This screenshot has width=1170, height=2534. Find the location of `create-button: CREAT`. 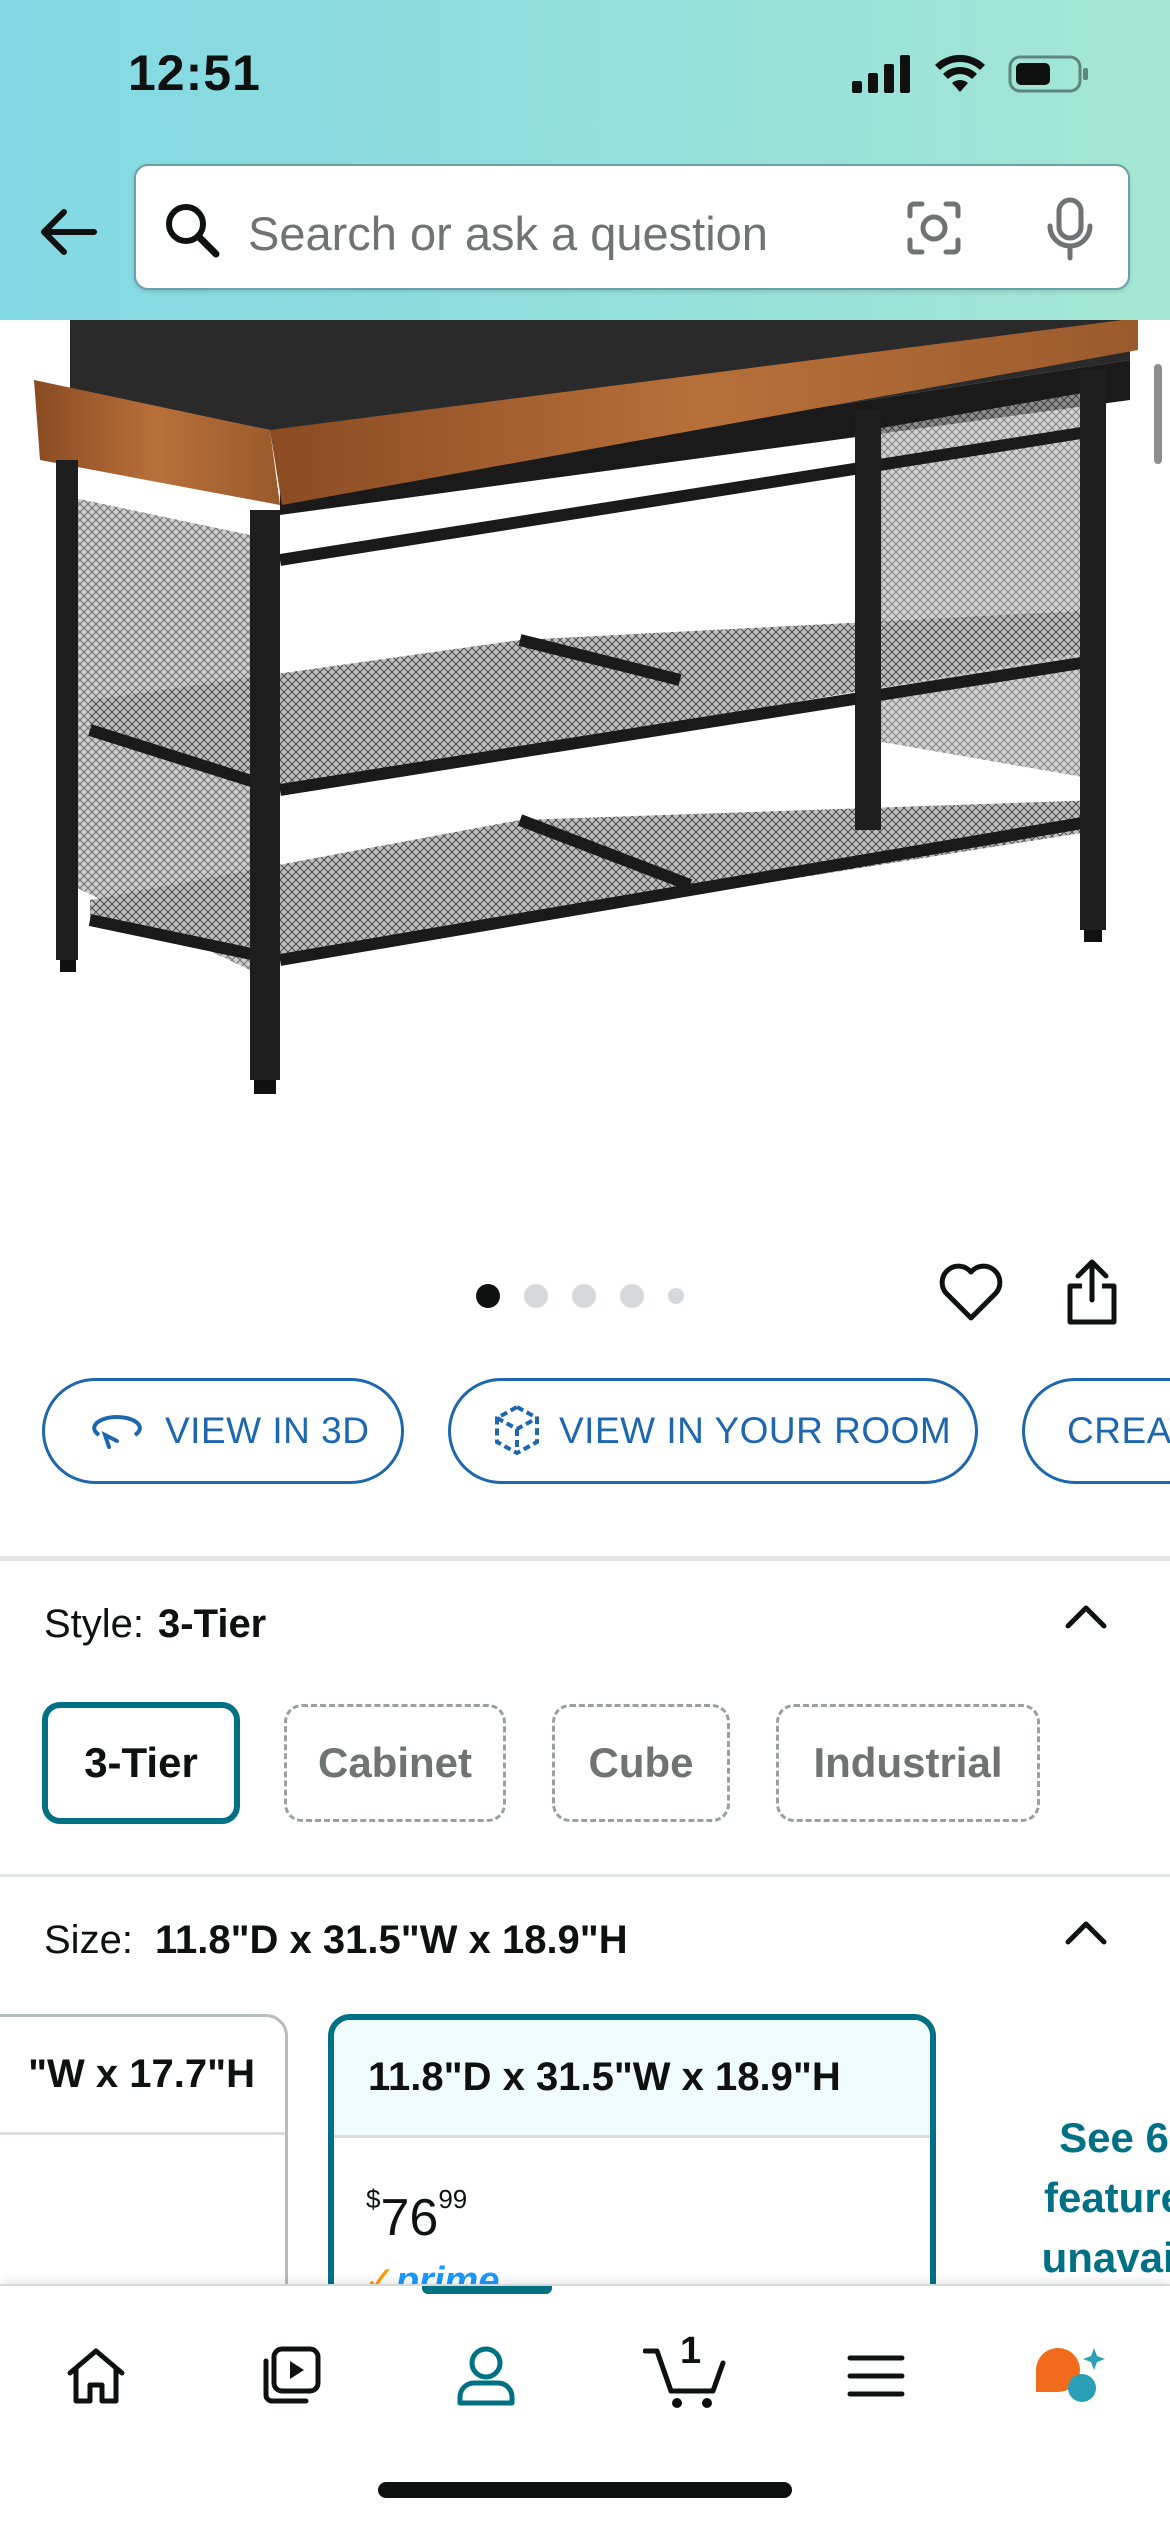

create-button: CREAT is located at coordinates (1096, 1431).